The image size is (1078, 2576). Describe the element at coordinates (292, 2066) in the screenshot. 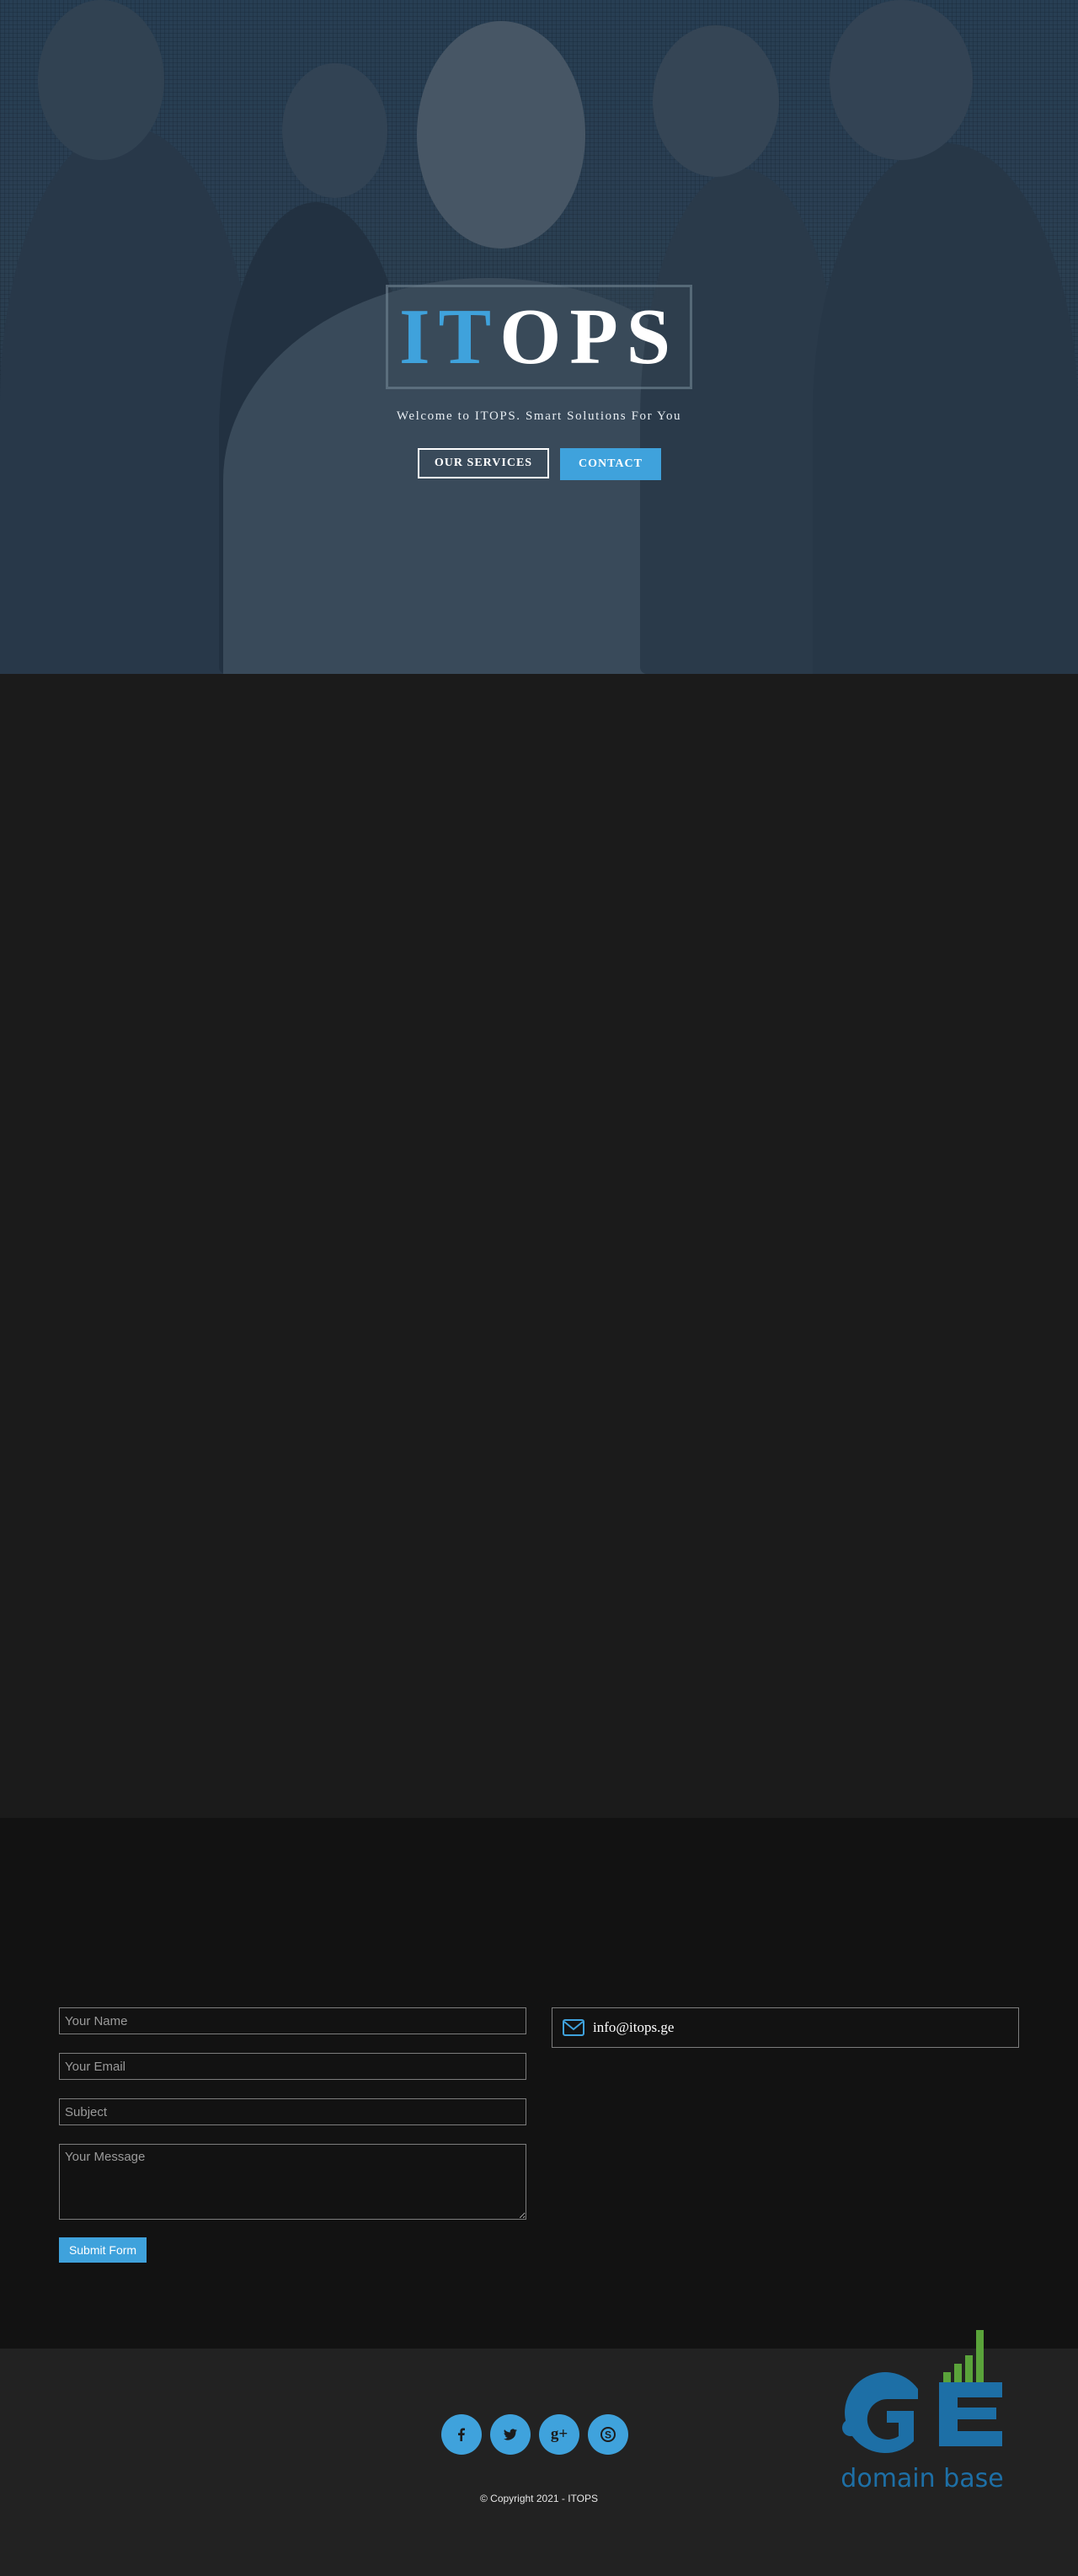

I see `email-field` at that location.